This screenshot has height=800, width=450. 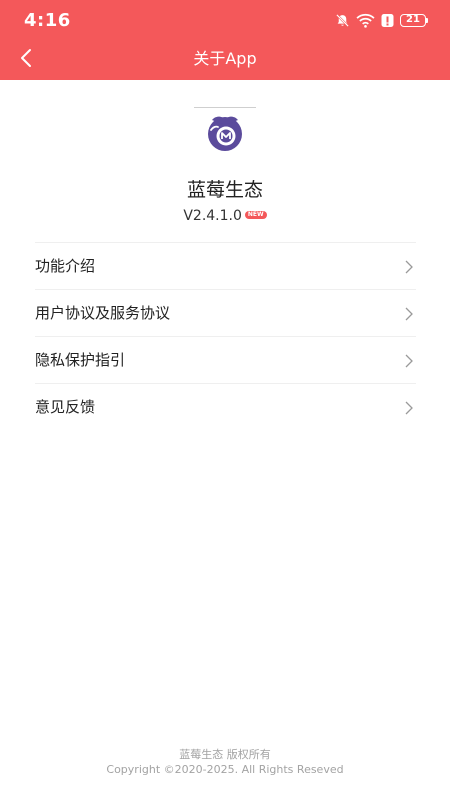 What do you see at coordinates (225, 107) in the screenshot?
I see `logo-divider` at bounding box center [225, 107].